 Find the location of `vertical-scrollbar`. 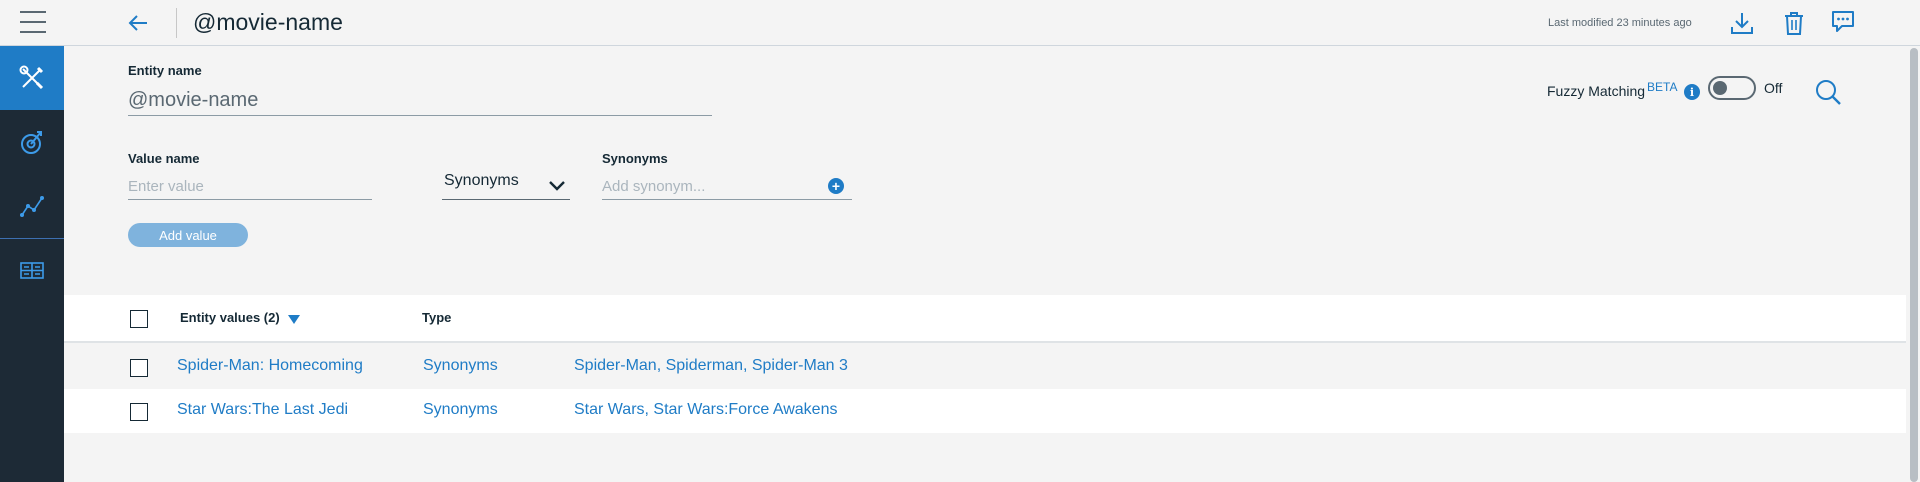

vertical-scrollbar is located at coordinates (1914, 265).